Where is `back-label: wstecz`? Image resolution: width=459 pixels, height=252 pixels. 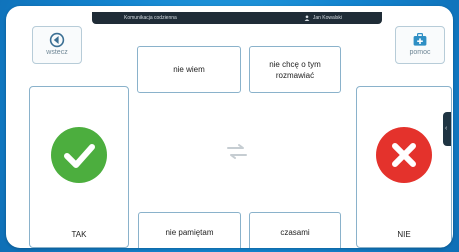
back-label: wstecz is located at coordinates (57, 52).